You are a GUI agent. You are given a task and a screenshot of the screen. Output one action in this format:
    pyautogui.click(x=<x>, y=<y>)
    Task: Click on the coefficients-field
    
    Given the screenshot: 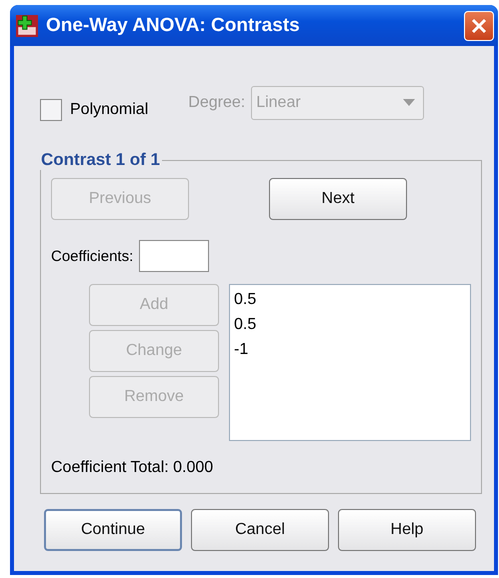 What is the action you would take?
    pyautogui.click(x=174, y=256)
    